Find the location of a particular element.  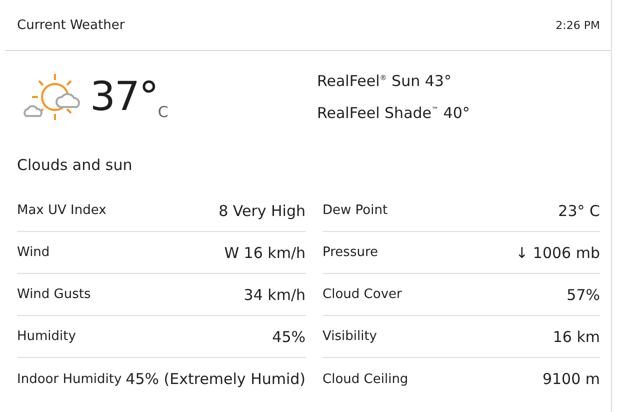

detail-value: 34 km/h is located at coordinates (275, 295).